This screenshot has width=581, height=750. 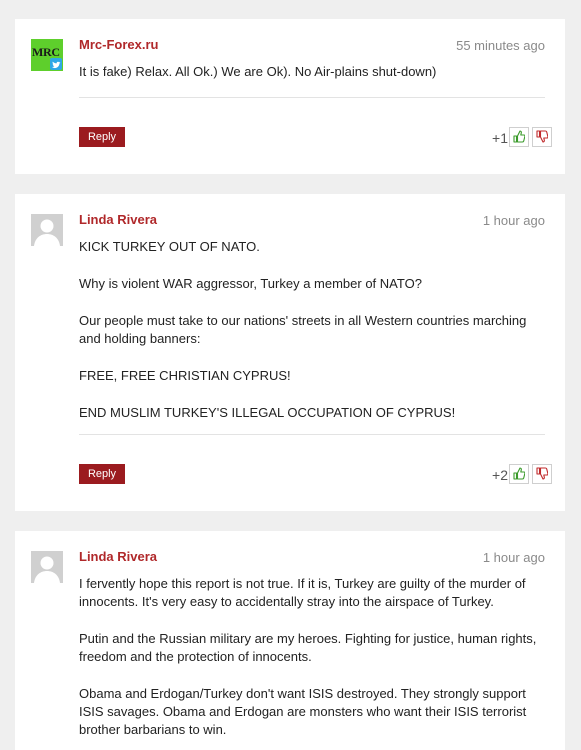 I want to click on comment-paragraph: FREE, FREE CHRISTIAN CYPRUS!, so click(x=185, y=375).